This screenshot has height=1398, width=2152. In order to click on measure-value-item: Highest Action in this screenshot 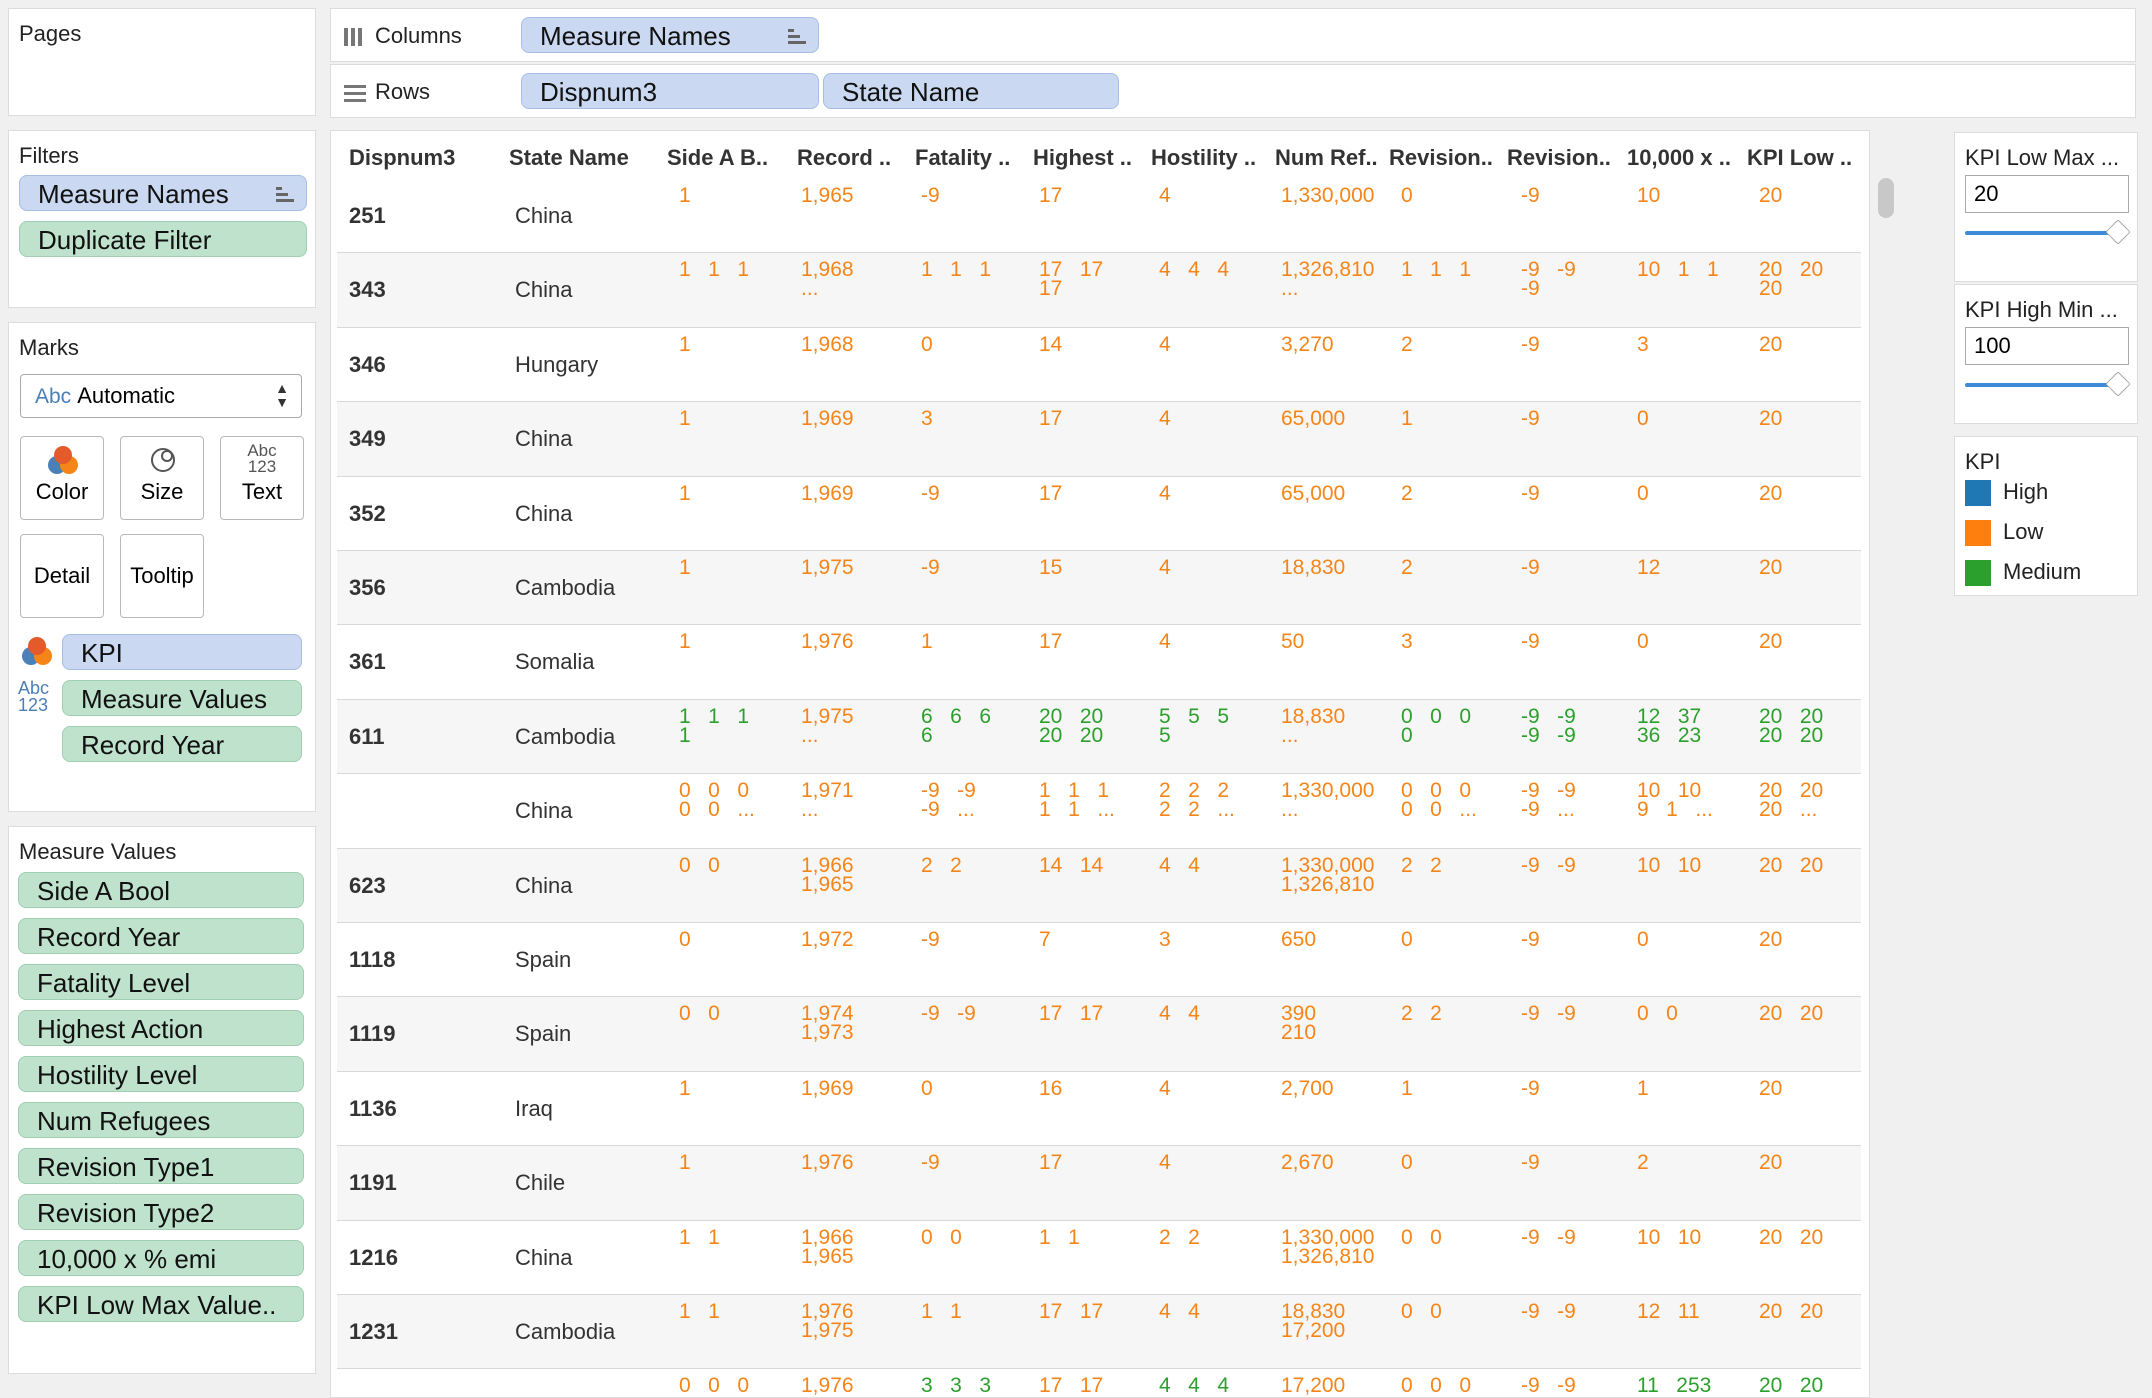, I will do `click(161, 1028)`.